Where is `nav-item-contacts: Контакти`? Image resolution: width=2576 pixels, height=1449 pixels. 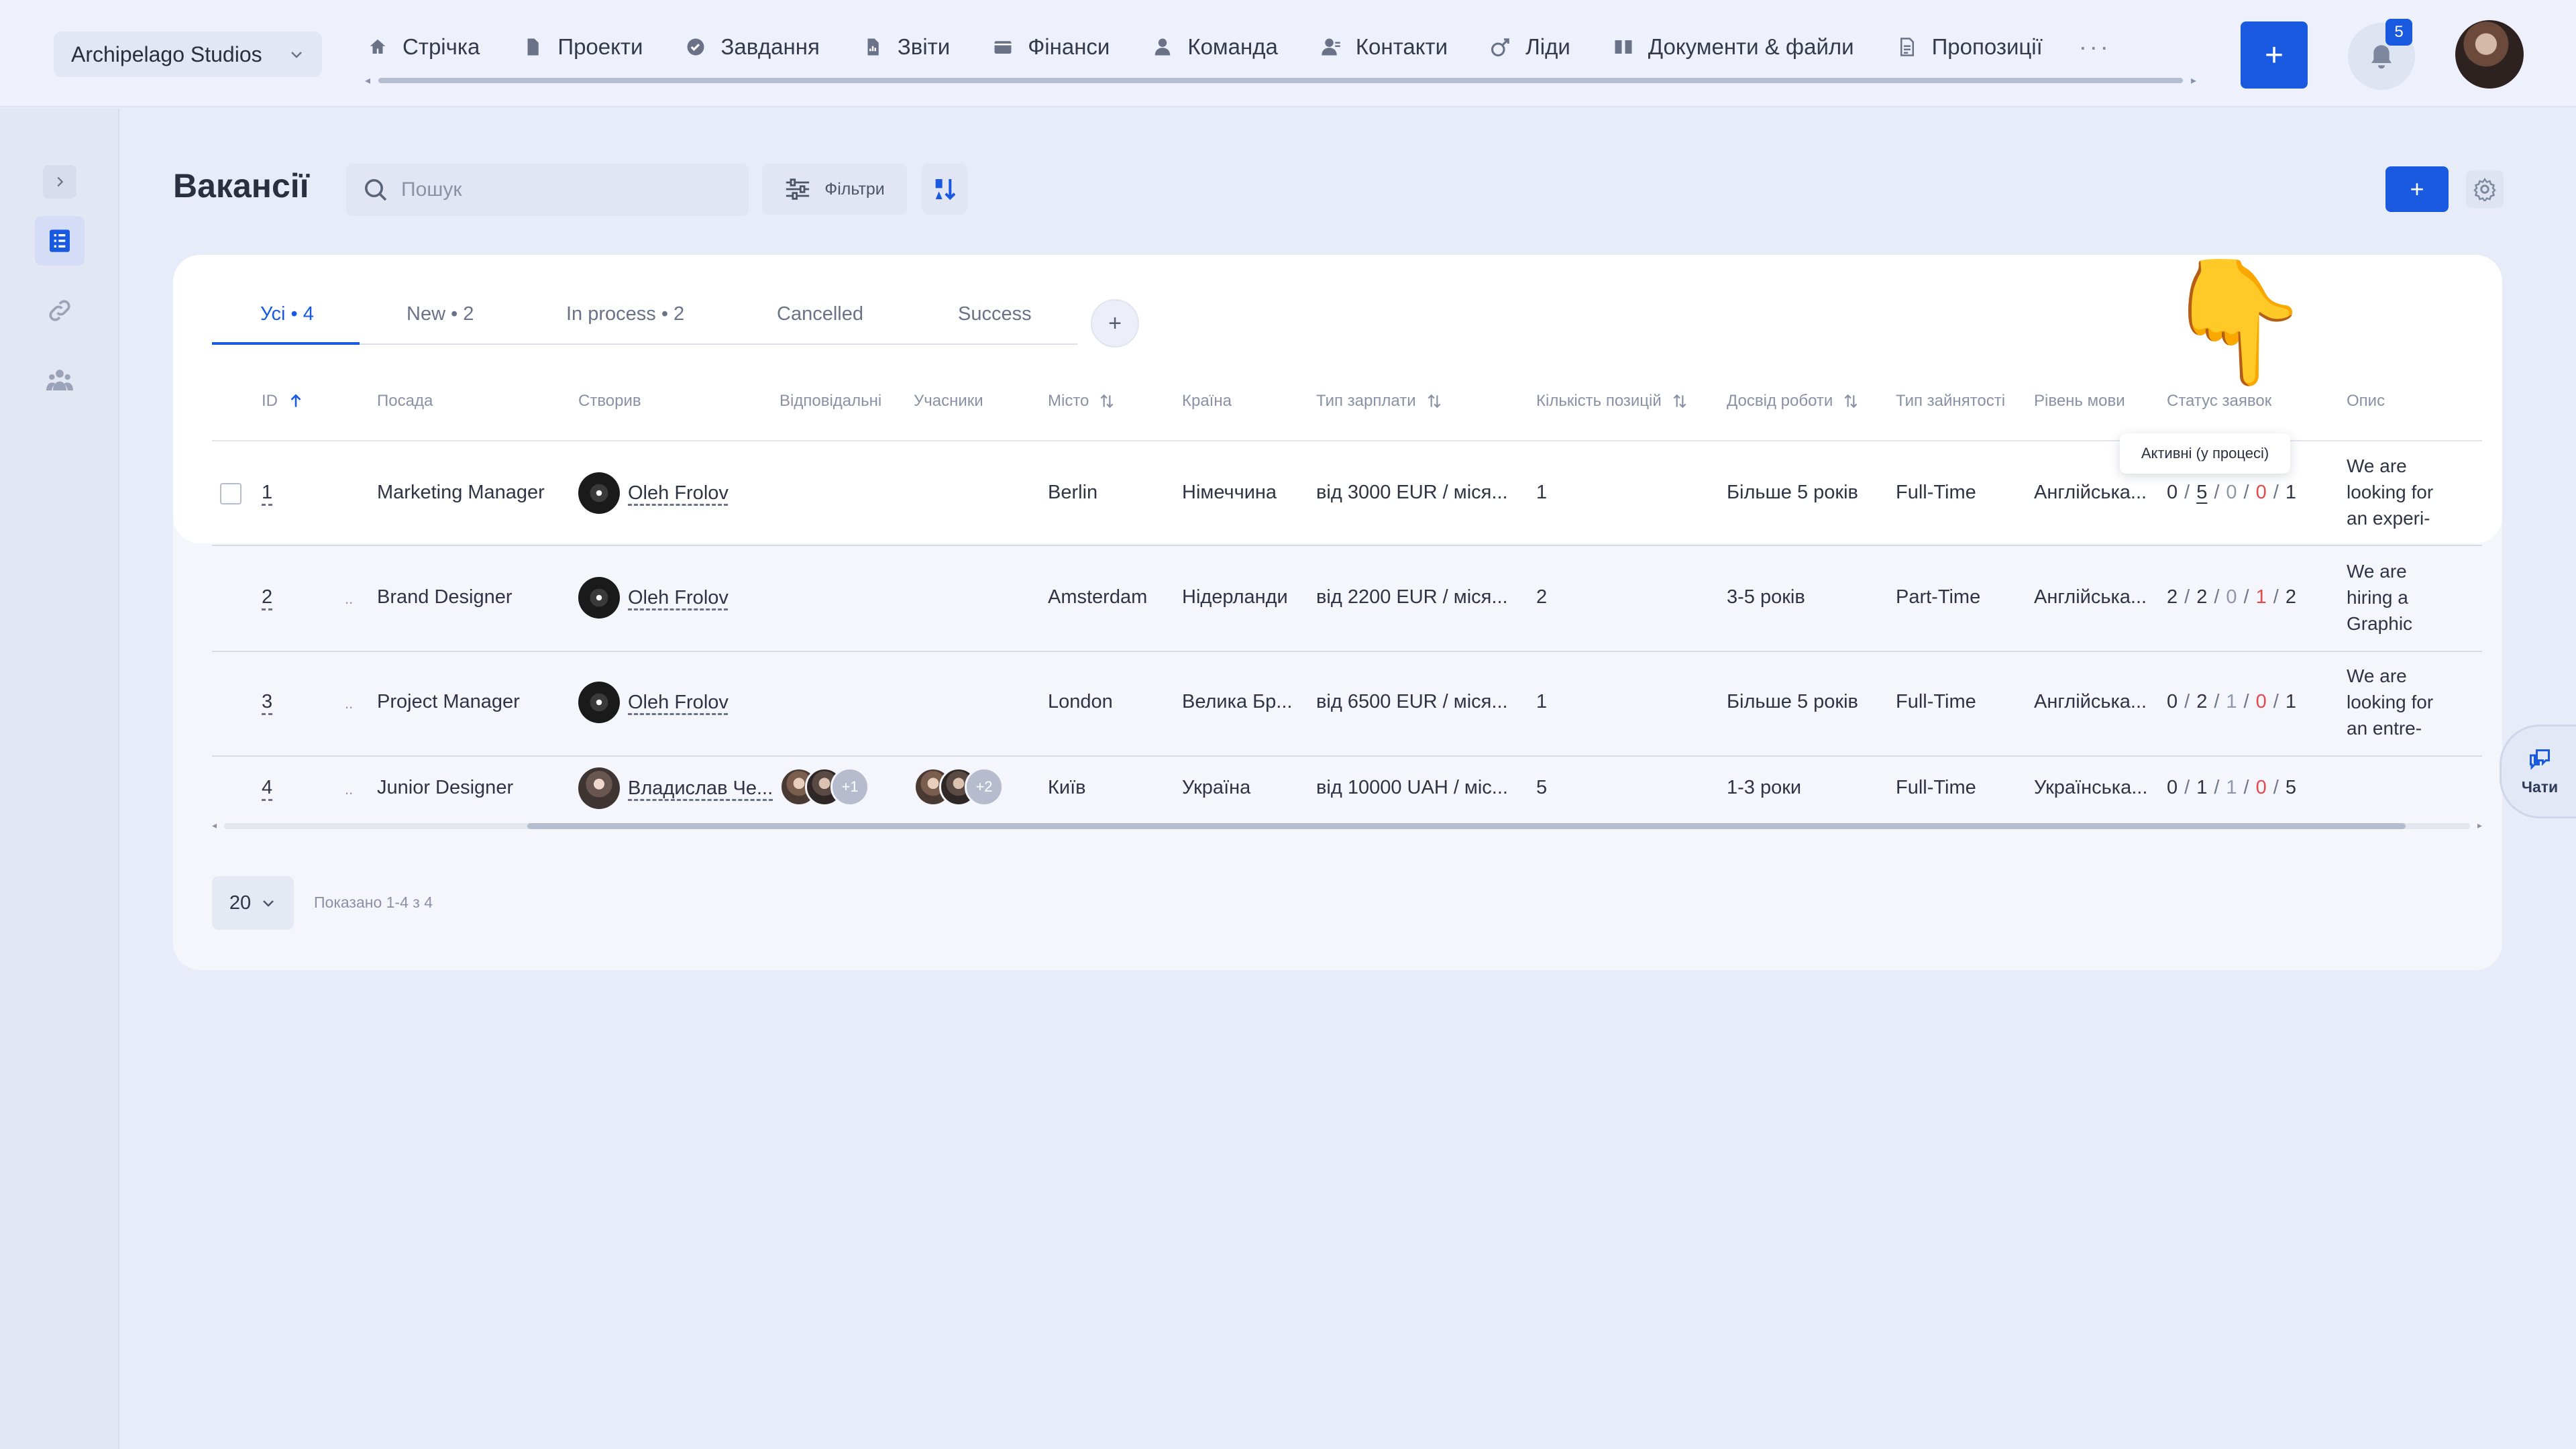
nav-item-contacts: Контакти is located at coordinates (1384, 47).